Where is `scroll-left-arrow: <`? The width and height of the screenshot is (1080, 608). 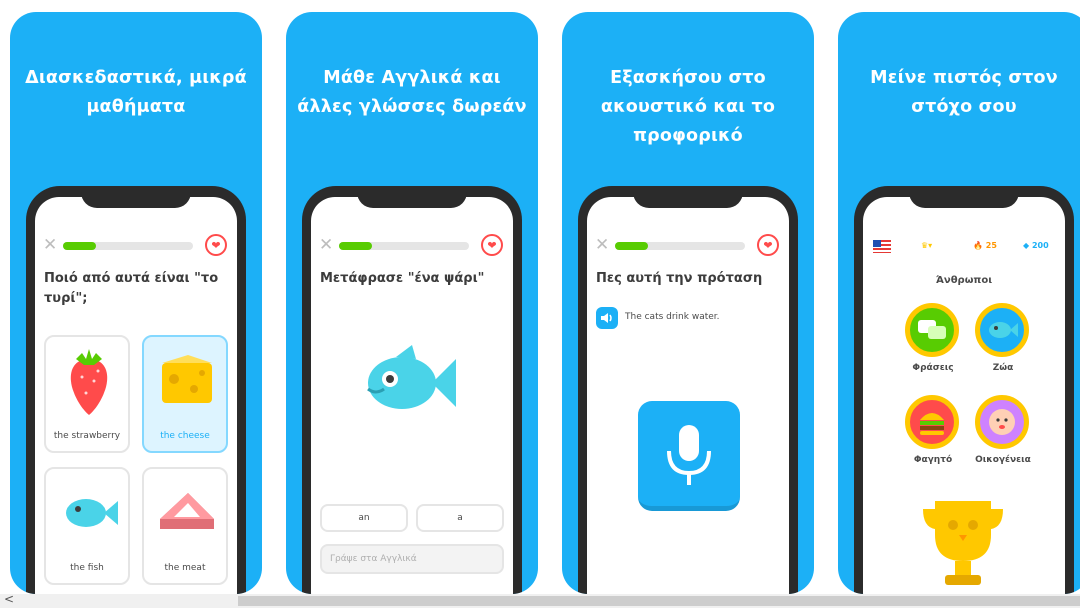
scroll-left-arrow: < is located at coordinates (9, 599).